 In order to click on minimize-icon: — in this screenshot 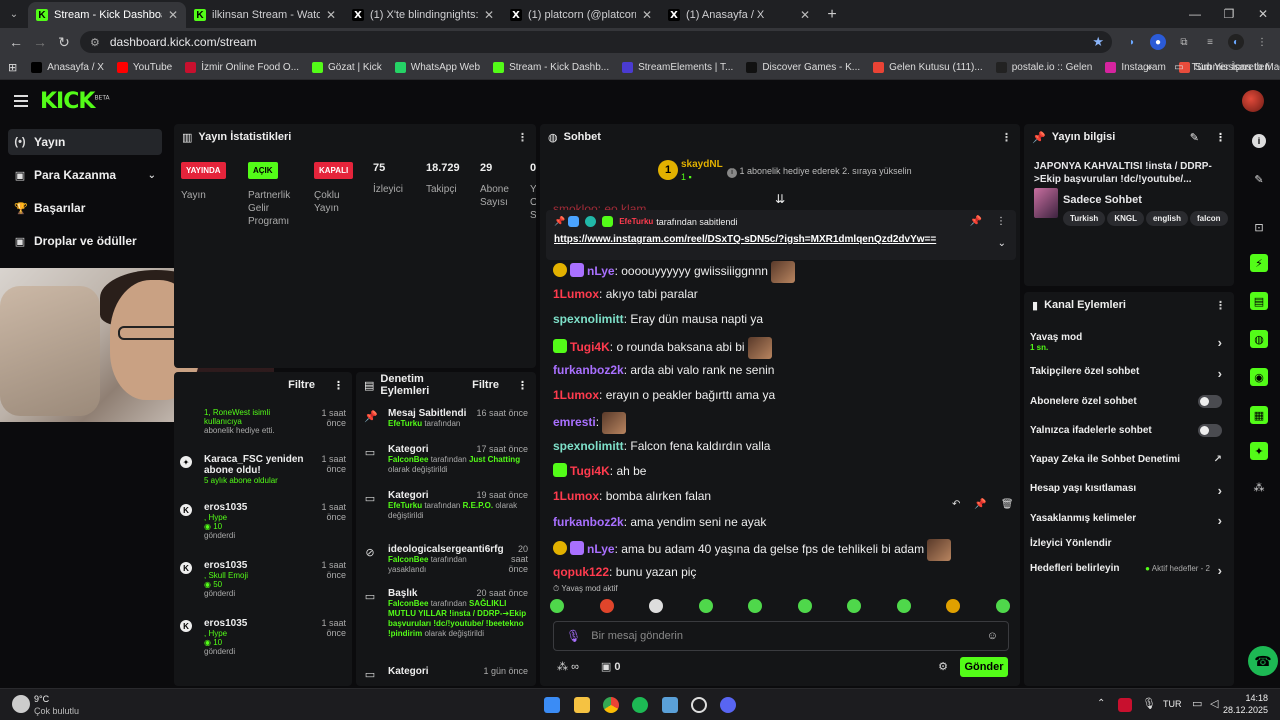, I will do `click(1195, 14)`.